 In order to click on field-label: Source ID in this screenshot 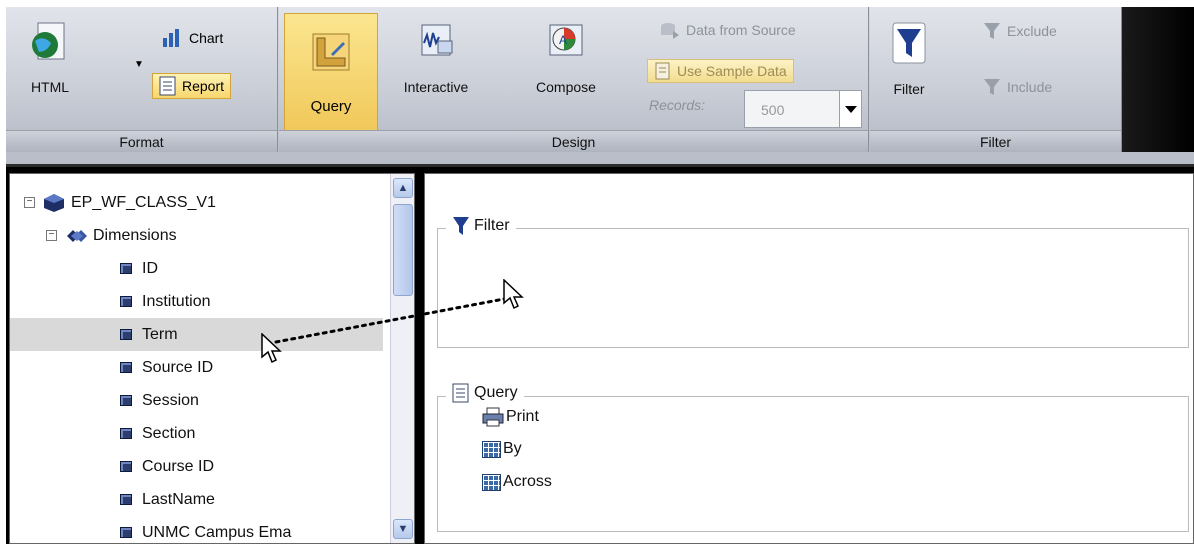, I will do `click(178, 367)`.